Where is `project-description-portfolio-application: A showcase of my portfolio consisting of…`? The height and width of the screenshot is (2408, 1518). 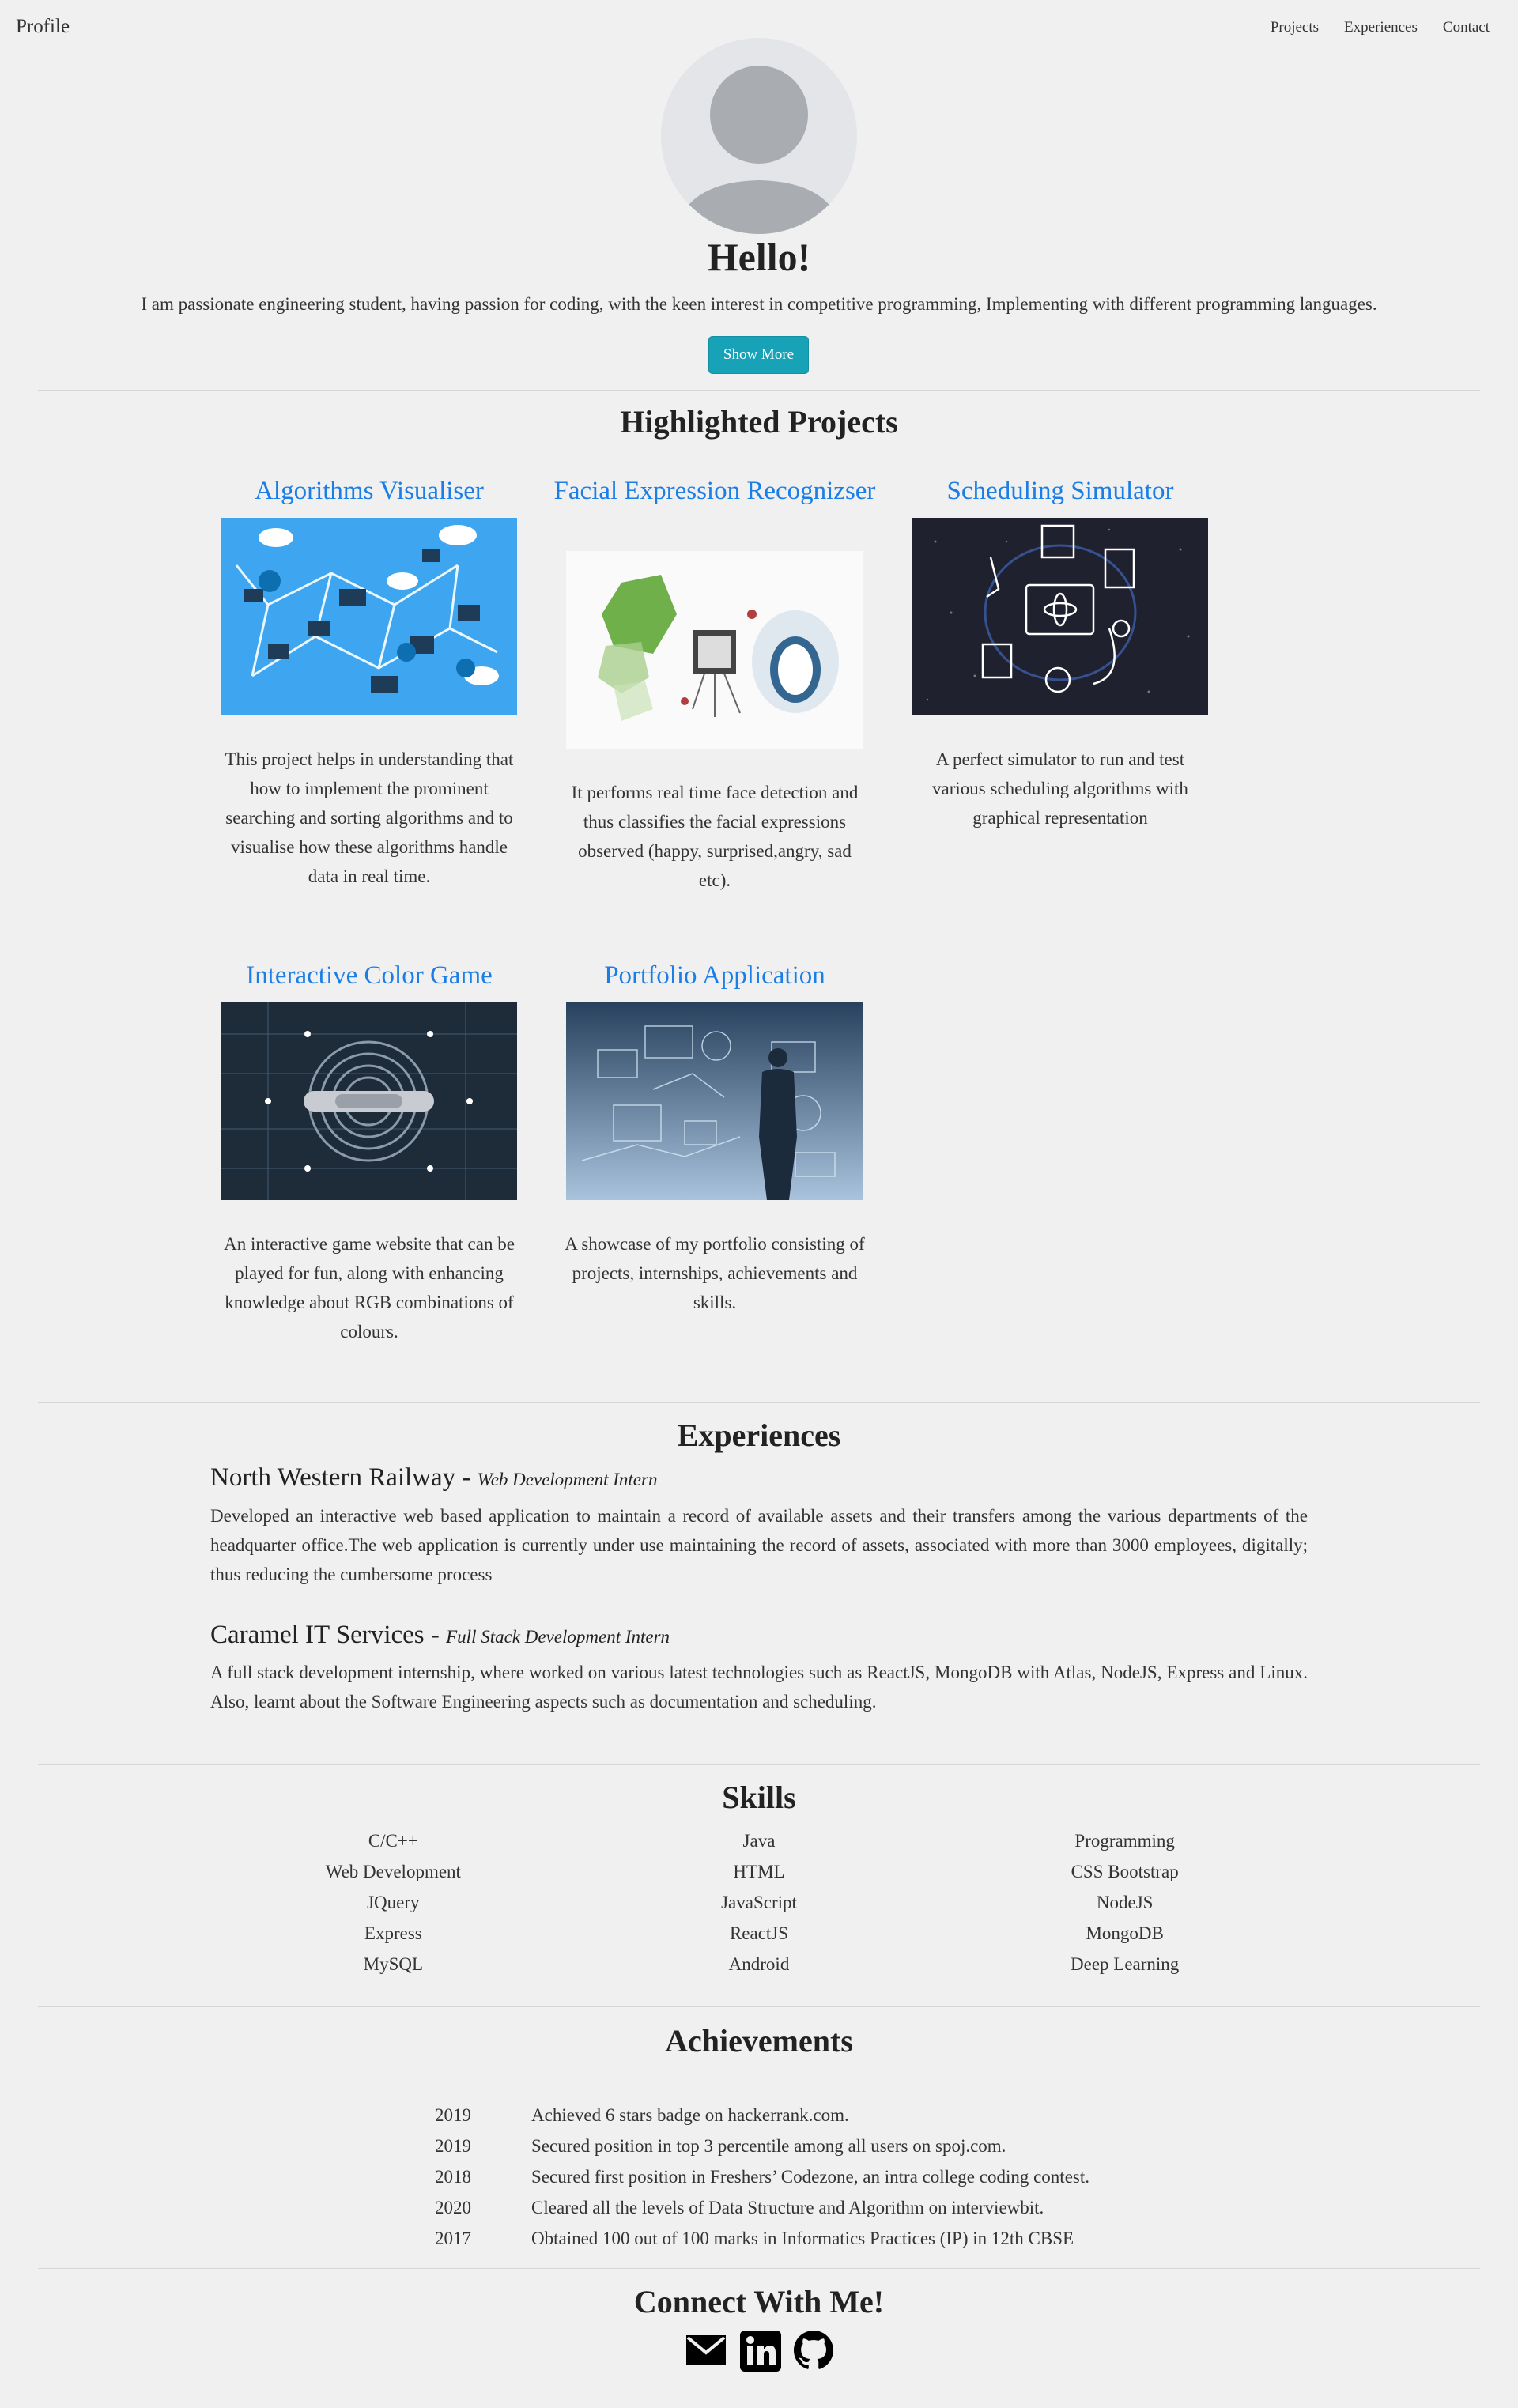
project-description-portfolio-application: A showcase of my portfolio consisting of… is located at coordinates (715, 1273).